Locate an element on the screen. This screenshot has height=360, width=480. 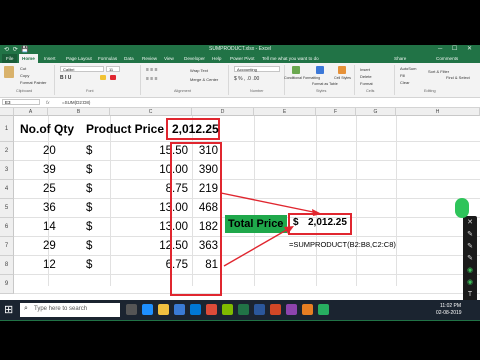
conditional-formatting-button: Conditional Formatting is located at coordinates (302, 78).